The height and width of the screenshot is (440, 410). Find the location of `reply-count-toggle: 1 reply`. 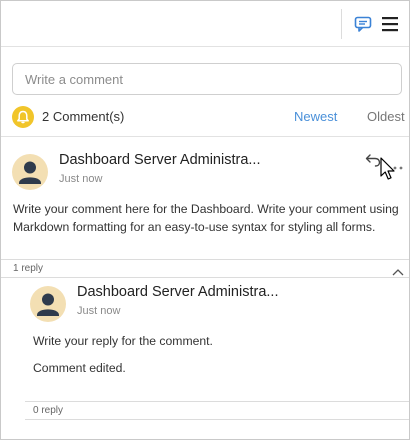

reply-count-toggle: 1 reply is located at coordinates (28, 268).